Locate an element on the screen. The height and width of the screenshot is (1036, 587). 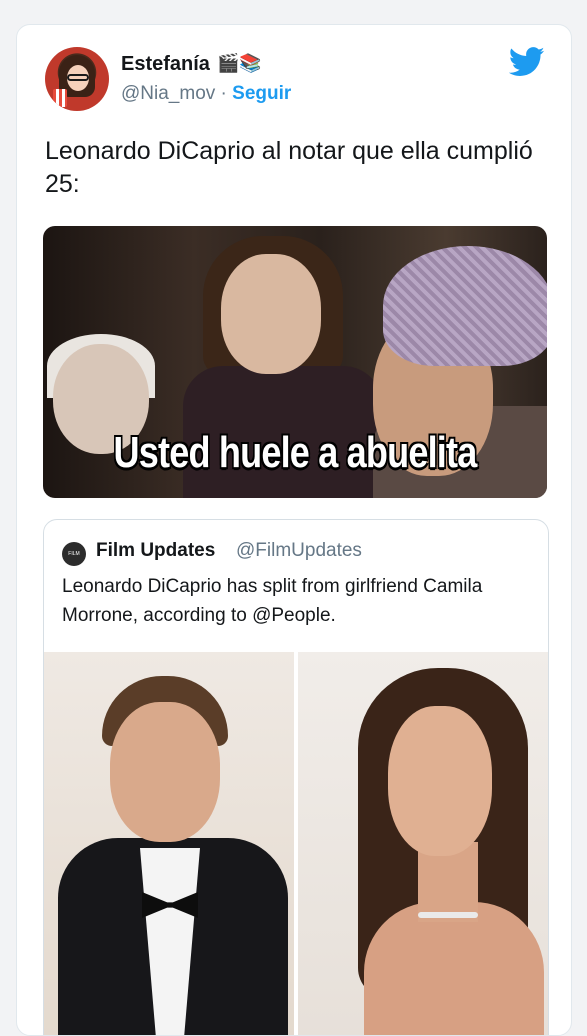
woman-shoulders is located at coordinates (454, 968).